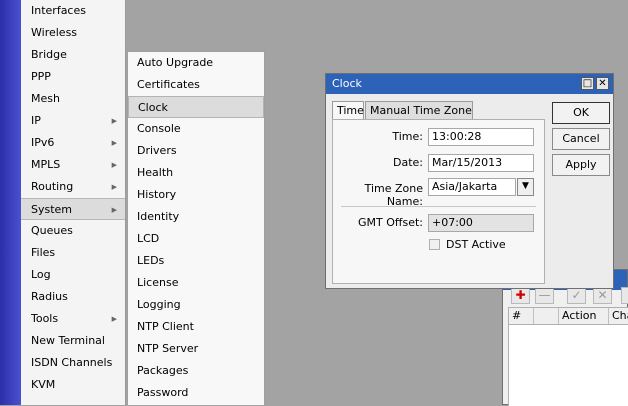 Image resolution: width=628 pixels, height=406 pixels. Describe the element at coordinates (45, 318) in the screenshot. I see `main-menu-item-label: Tools` at that location.